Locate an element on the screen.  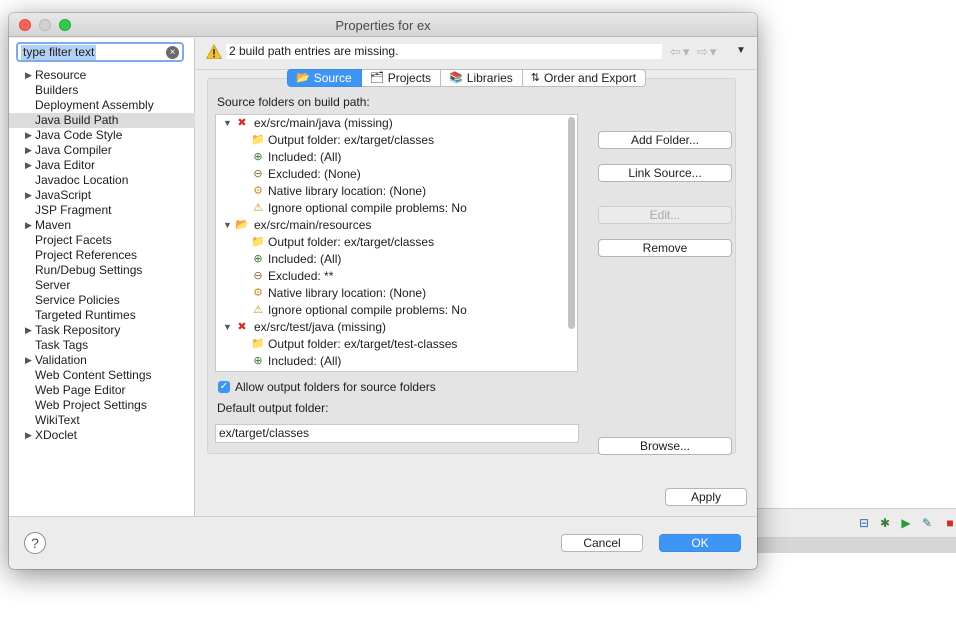
cancel-button: Cancel is located at coordinates (602, 543).